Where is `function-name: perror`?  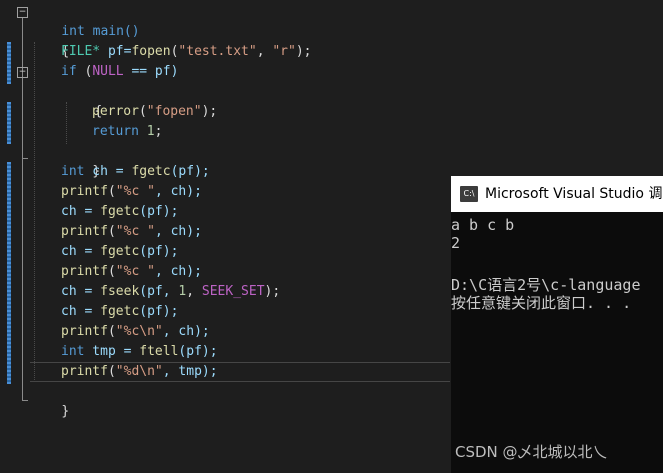 function-name: perror is located at coordinates (115, 111).